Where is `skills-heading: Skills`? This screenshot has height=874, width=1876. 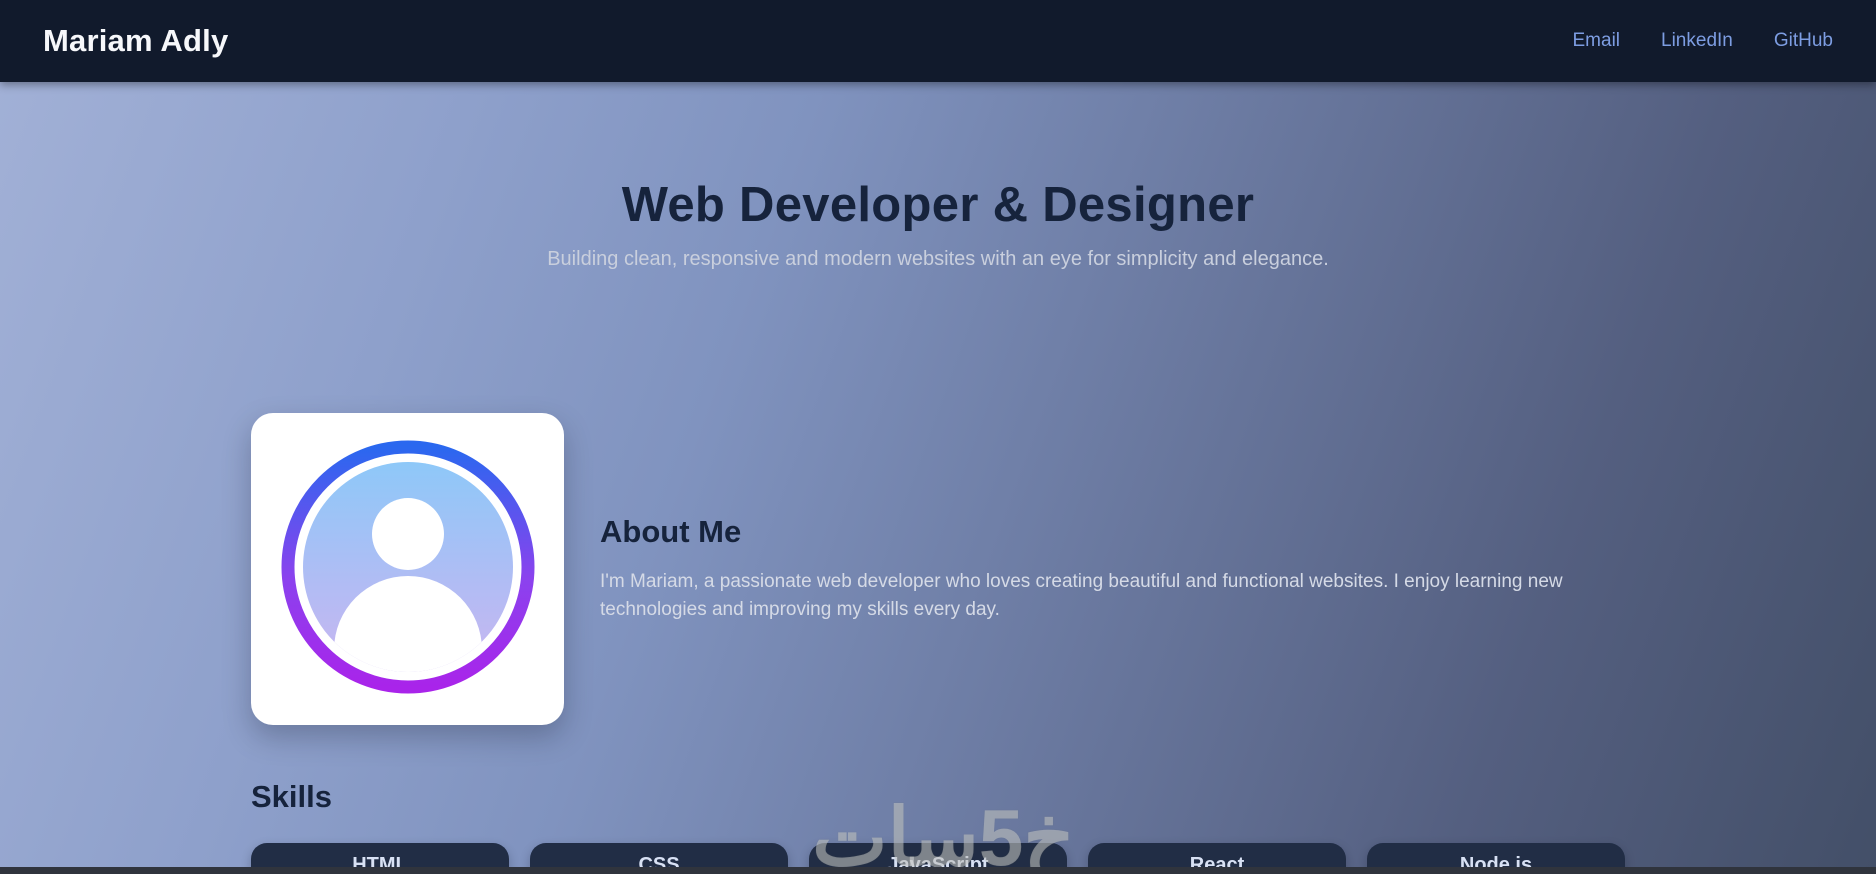
skills-heading: Skills is located at coordinates (291, 796).